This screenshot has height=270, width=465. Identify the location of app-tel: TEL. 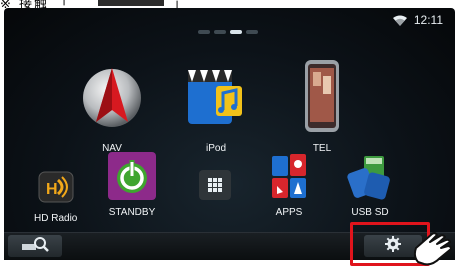
(322, 106).